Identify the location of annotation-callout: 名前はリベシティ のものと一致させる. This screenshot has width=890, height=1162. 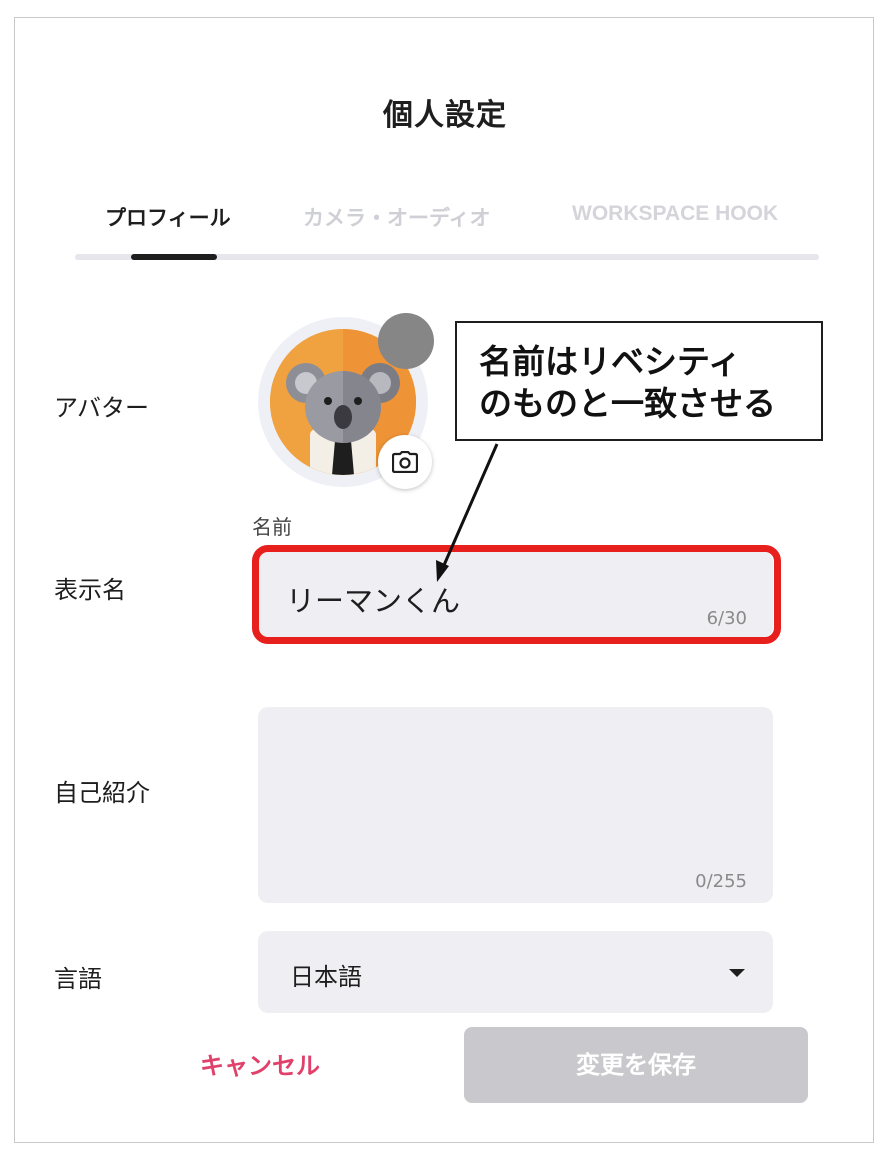
(639, 381).